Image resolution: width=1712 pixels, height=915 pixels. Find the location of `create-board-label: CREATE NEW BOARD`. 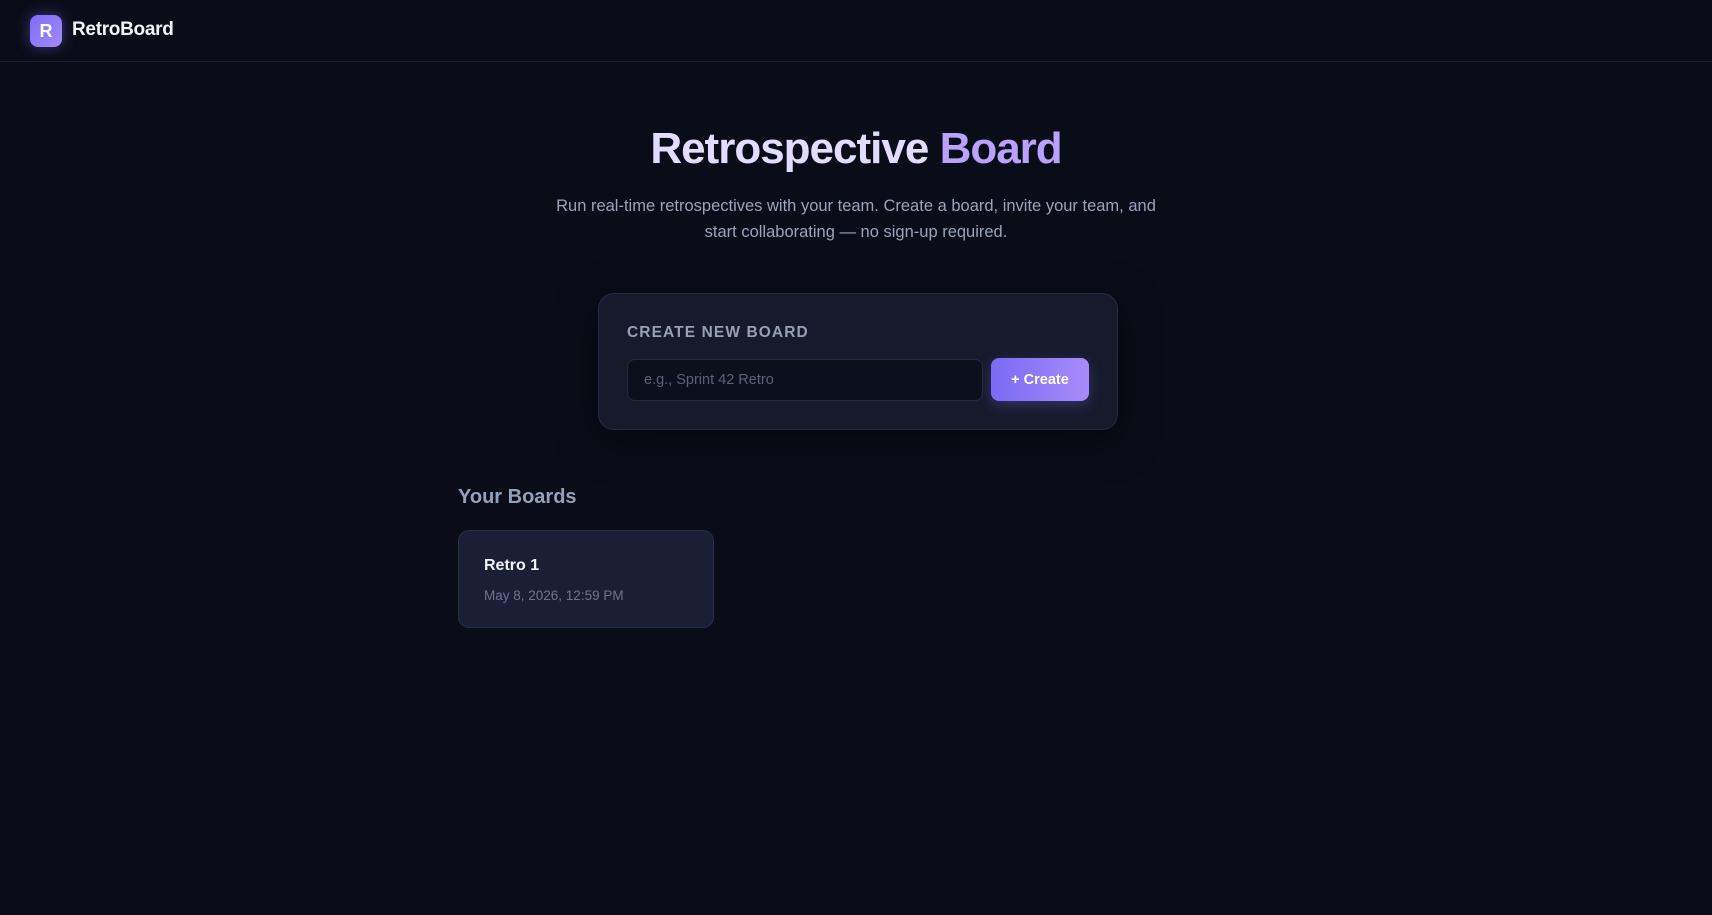

create-board-label: CREATE NEW BOARD is located at coordinates (718, 332).